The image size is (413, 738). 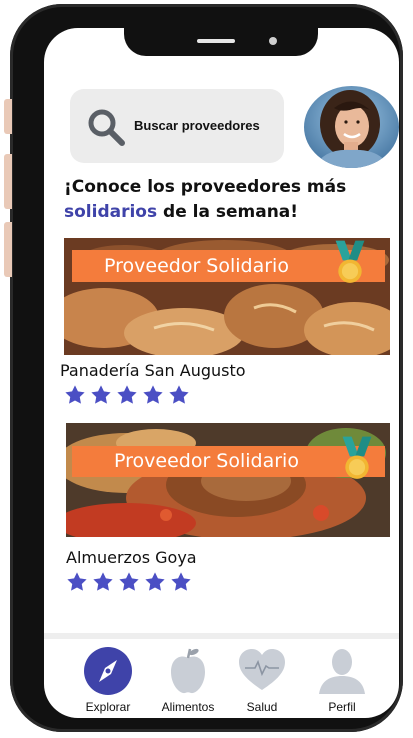 I want to click on nav-item-explorar: Explorar, so click(x=108, y=680).